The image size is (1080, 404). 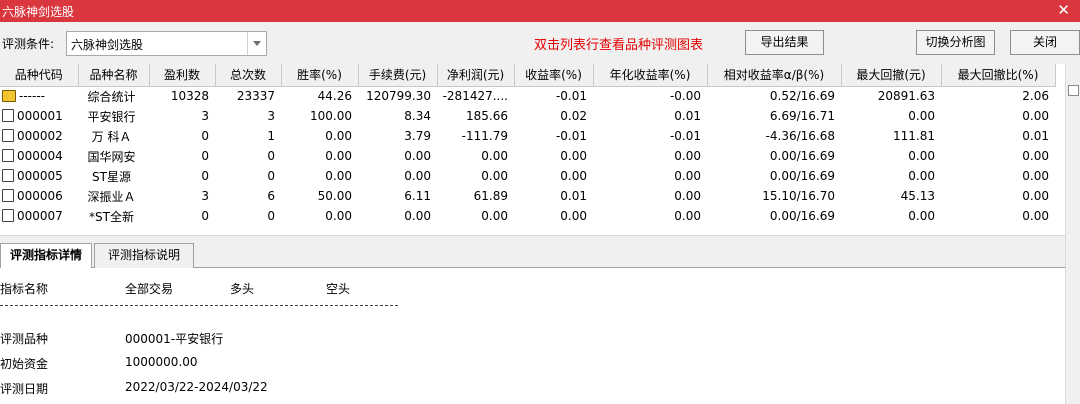 What do you see at coordinates (917, 196) in the screenshot?
I see `cell-max-drawdown: 45.13` at bounding box center [917, 196].